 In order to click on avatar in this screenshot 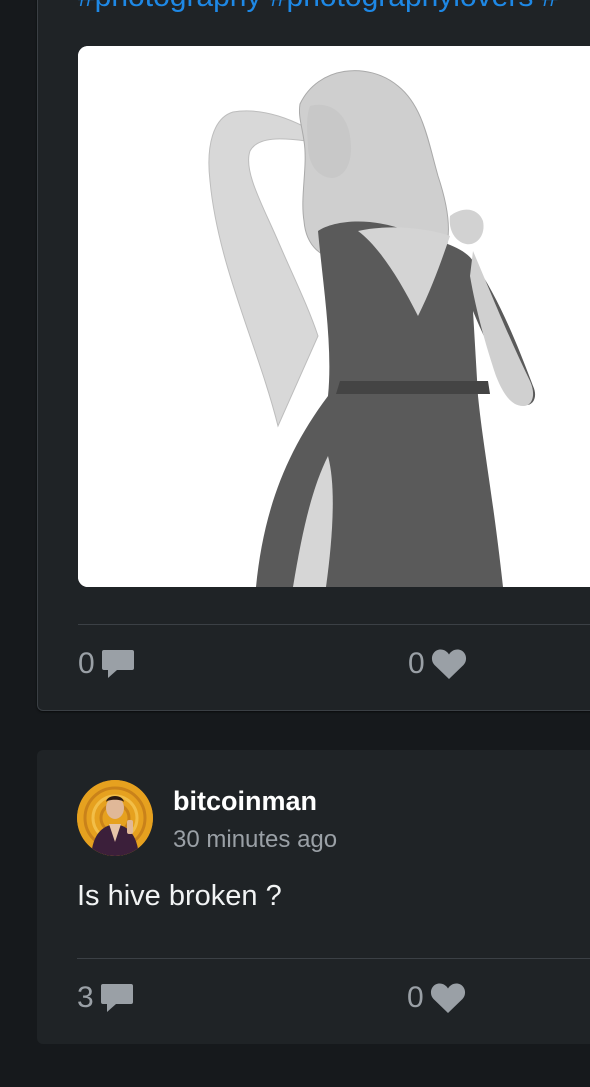, I will do `click(115, 818)`.